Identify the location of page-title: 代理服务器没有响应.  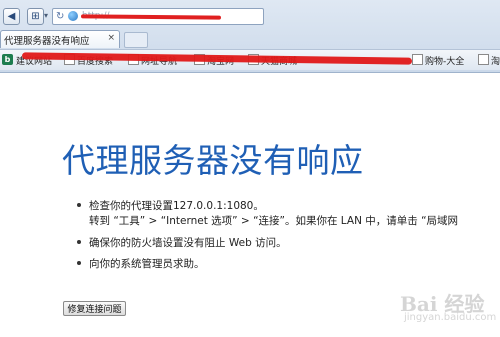
(213, 160).